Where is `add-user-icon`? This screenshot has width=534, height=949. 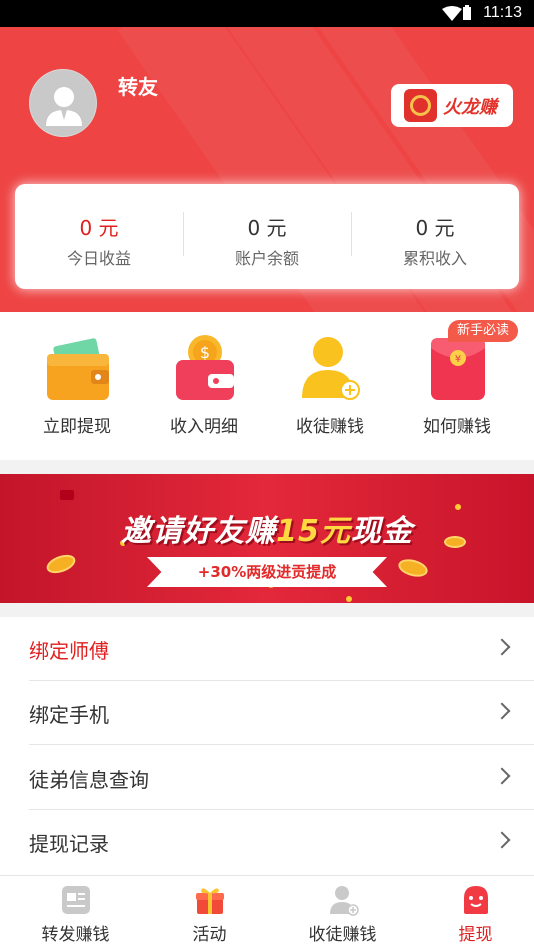
add-user-icon is located at coordinates (331, 368).